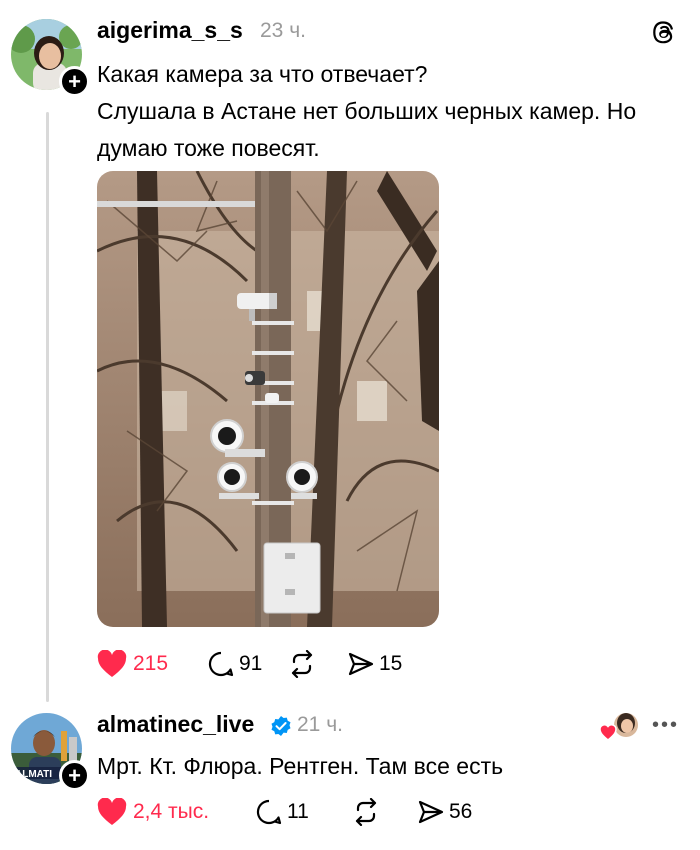 This screenshot has width=700, height=850. I want to click on avatar-logo-text: ALMATI, so click(33, 774).